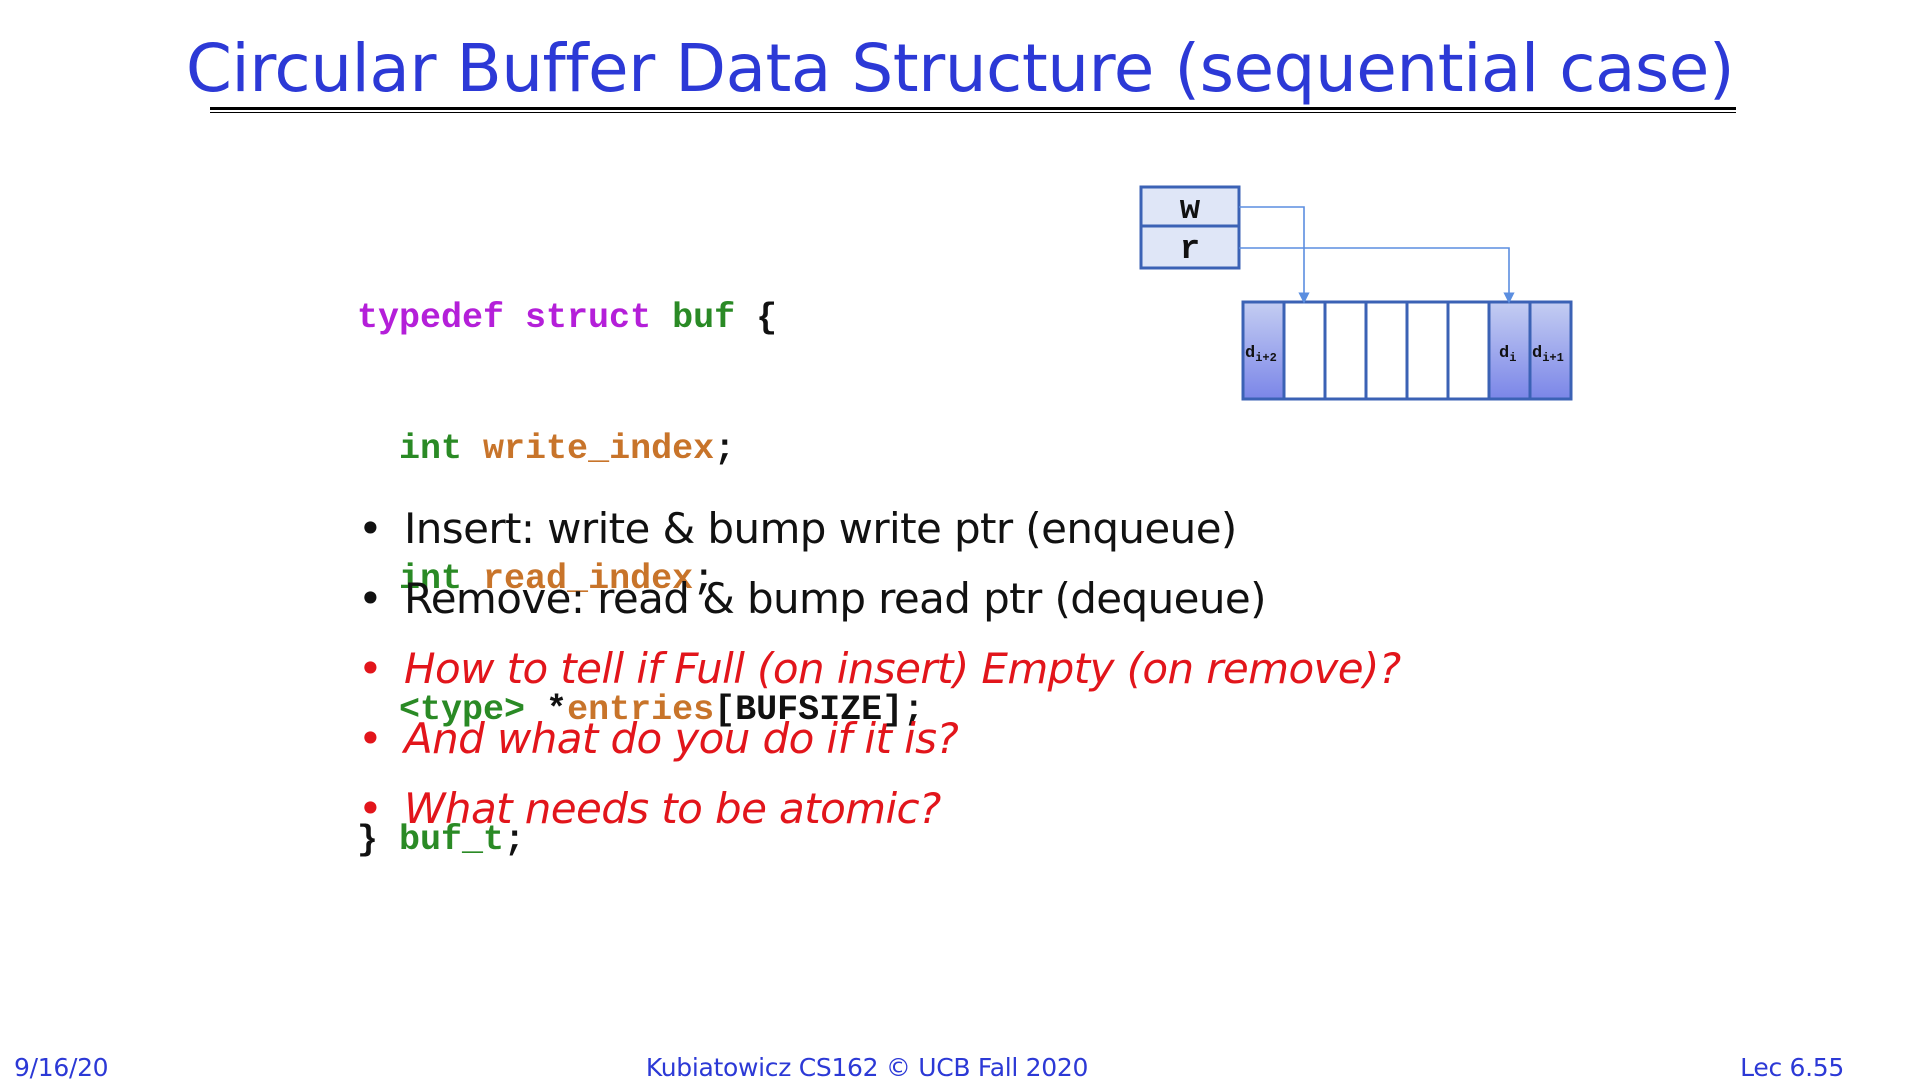 The image size is (1920, 1080). I want to click on cell-label-d-i: di, so click(1507, 354).